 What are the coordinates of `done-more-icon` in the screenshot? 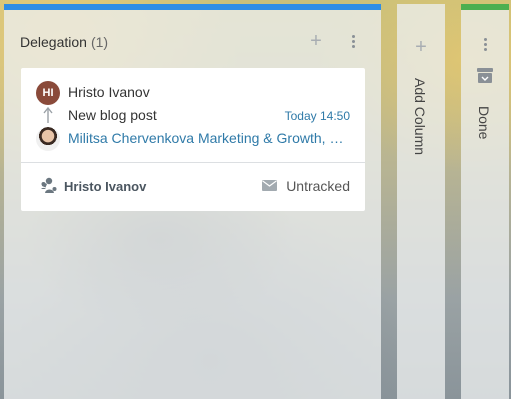 It's located at (485, 45).